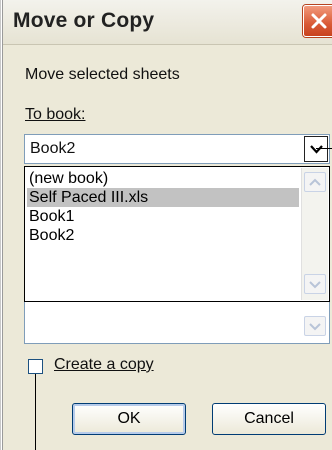  What do you see at coordinates (177, 149) in the screenshot?
I see `to-book-combo: Book2` at bounding box center [177, 149].